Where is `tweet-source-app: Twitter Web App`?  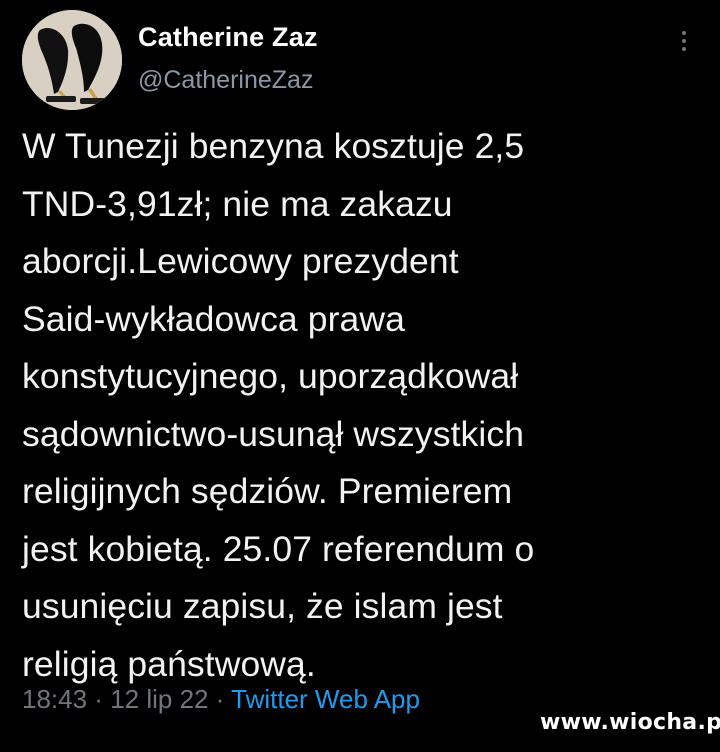
tweet-source-app: Twitter Web App is located at coordinates (325, 699).